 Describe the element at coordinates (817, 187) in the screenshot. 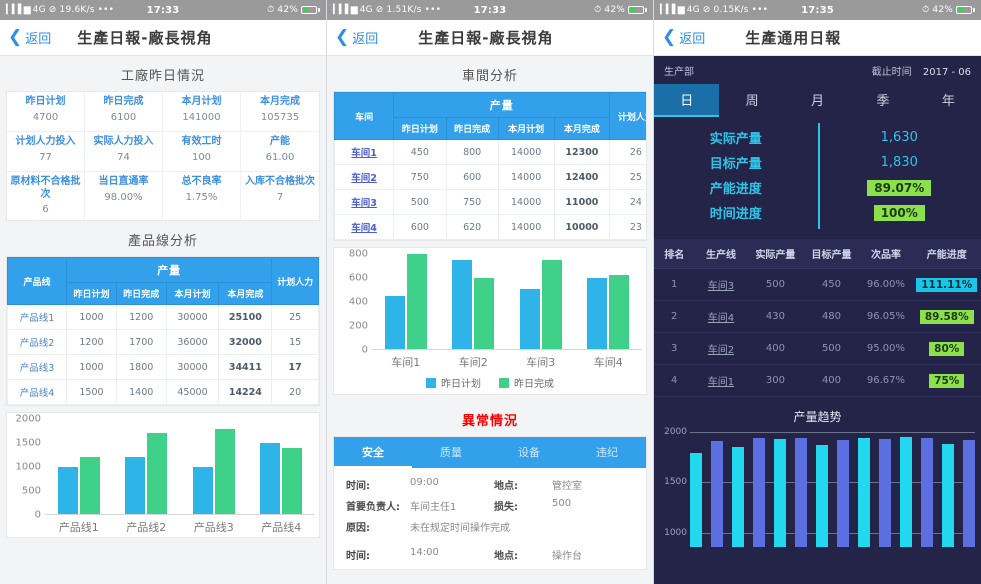

I see `metric-row: 产能进度 89.07%` at that location.